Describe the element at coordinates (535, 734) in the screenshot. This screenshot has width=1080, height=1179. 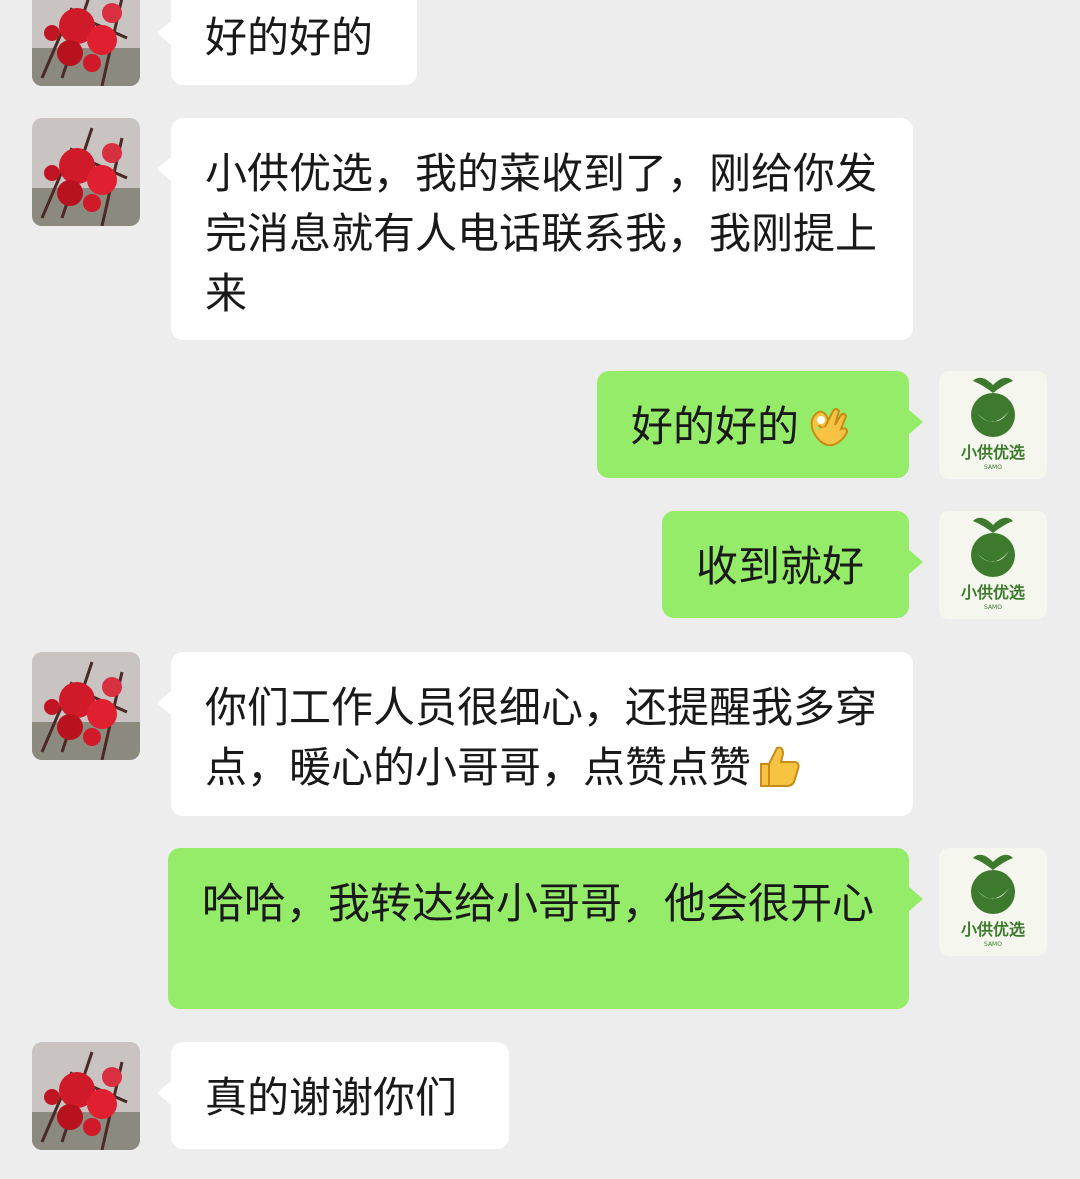
I see `message-bubble: 你们工作人员很细心，还提醒我多穿点，暖心的小哥哥，点赞点赞` at that location.